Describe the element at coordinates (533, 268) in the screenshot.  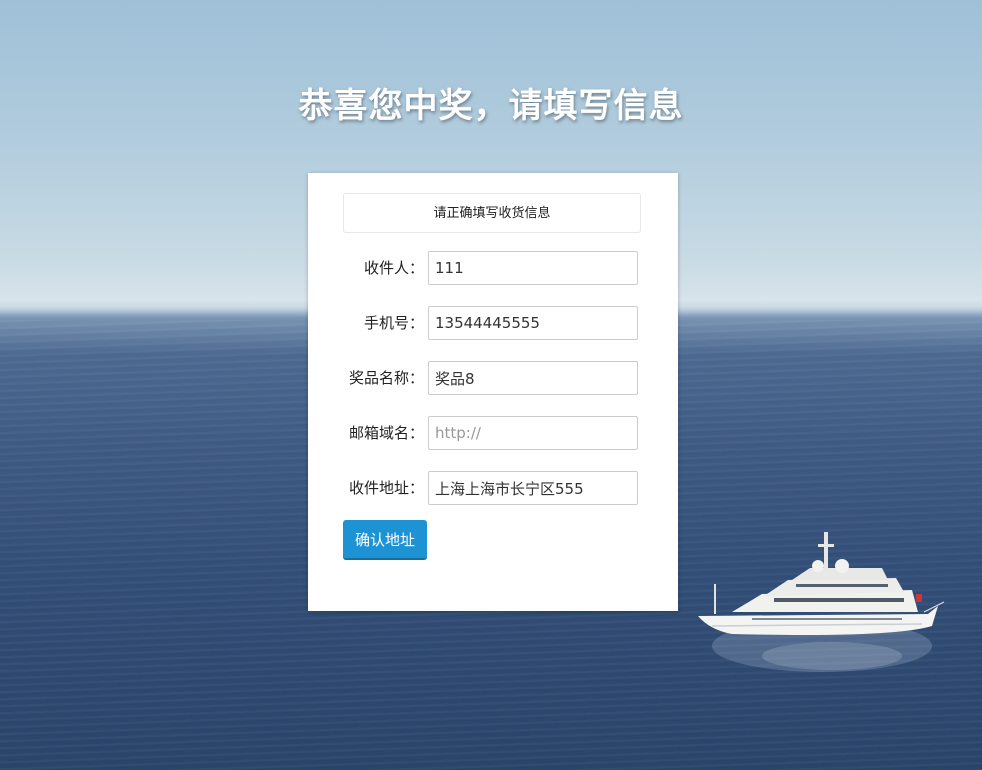
I see `recipient-input` at that location.